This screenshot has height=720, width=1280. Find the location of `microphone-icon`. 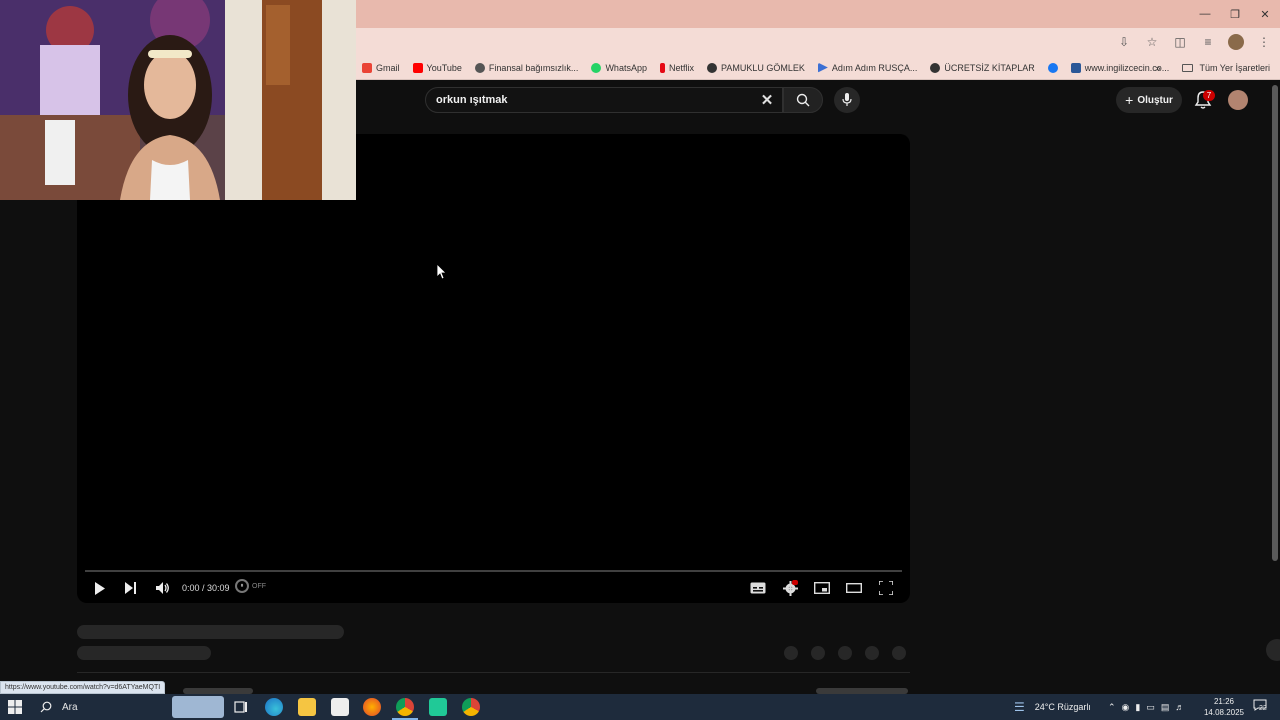

microphone-icon is located at coordinates (847, 99).